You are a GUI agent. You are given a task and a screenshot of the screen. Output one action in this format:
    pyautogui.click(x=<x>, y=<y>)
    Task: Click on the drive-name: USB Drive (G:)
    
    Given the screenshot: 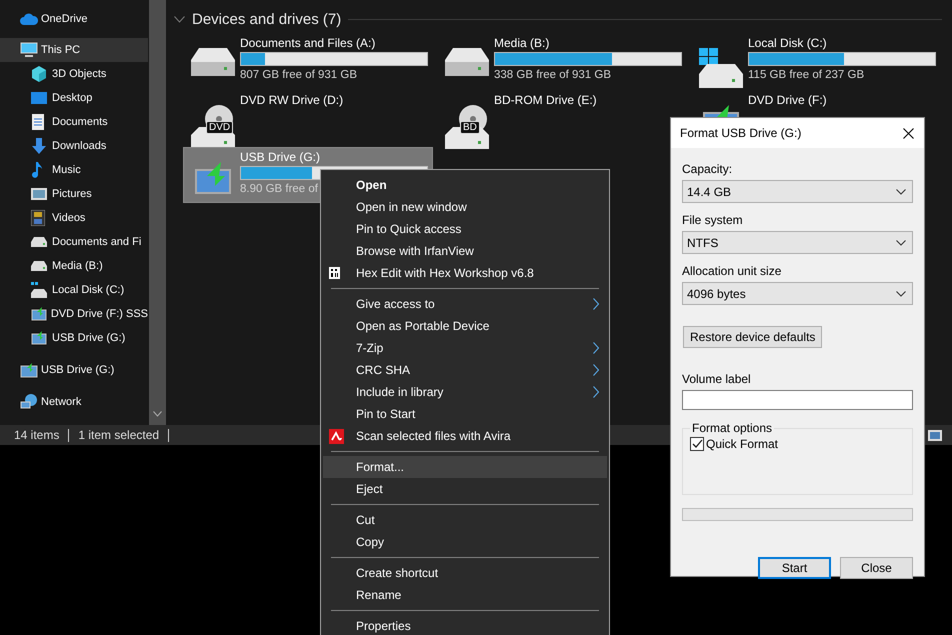 What is the action you would take?
    pyautogui.click(x=281, y=157)
    